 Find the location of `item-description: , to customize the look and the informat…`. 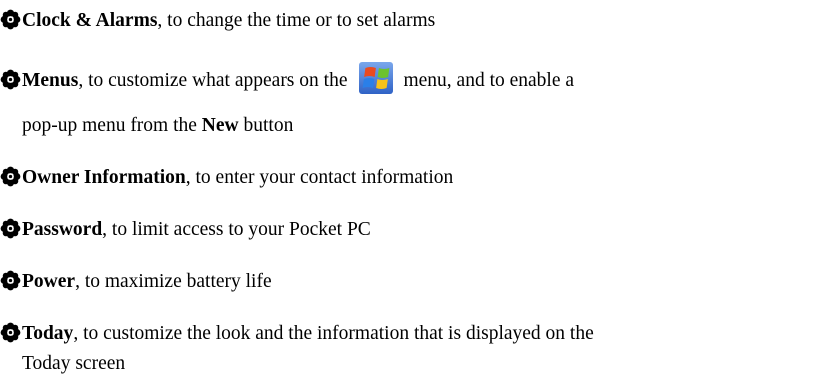

item-description: , to customize the look and the informat… is located at coordinates (333, 333).